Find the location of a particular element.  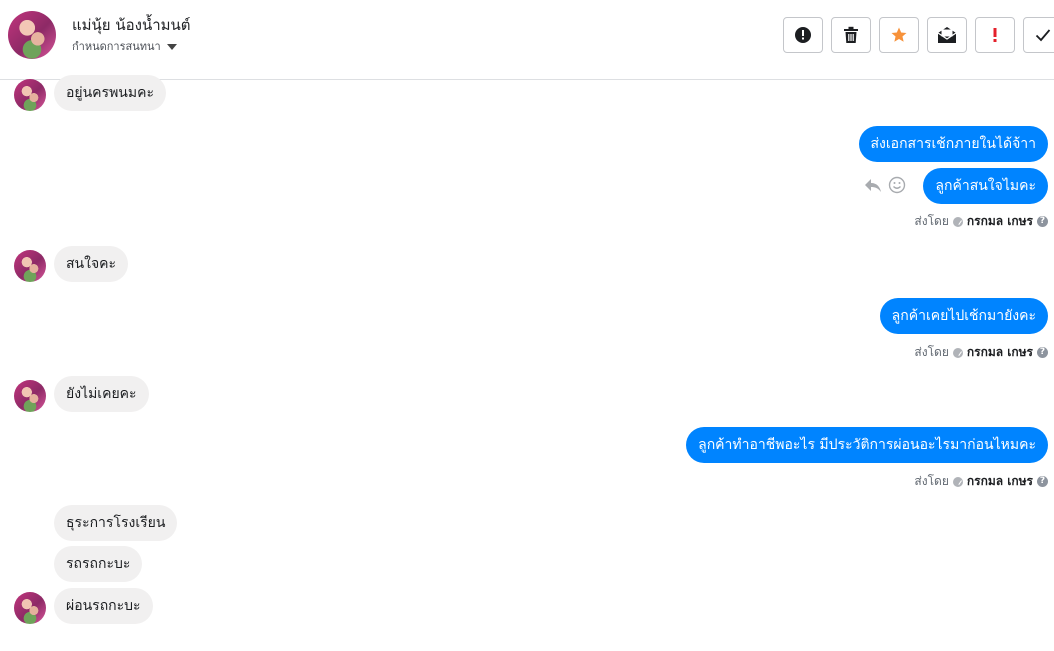

outgoing-message: ลูกค้าสนใจไมคะ is located at coordinates (985, 186).